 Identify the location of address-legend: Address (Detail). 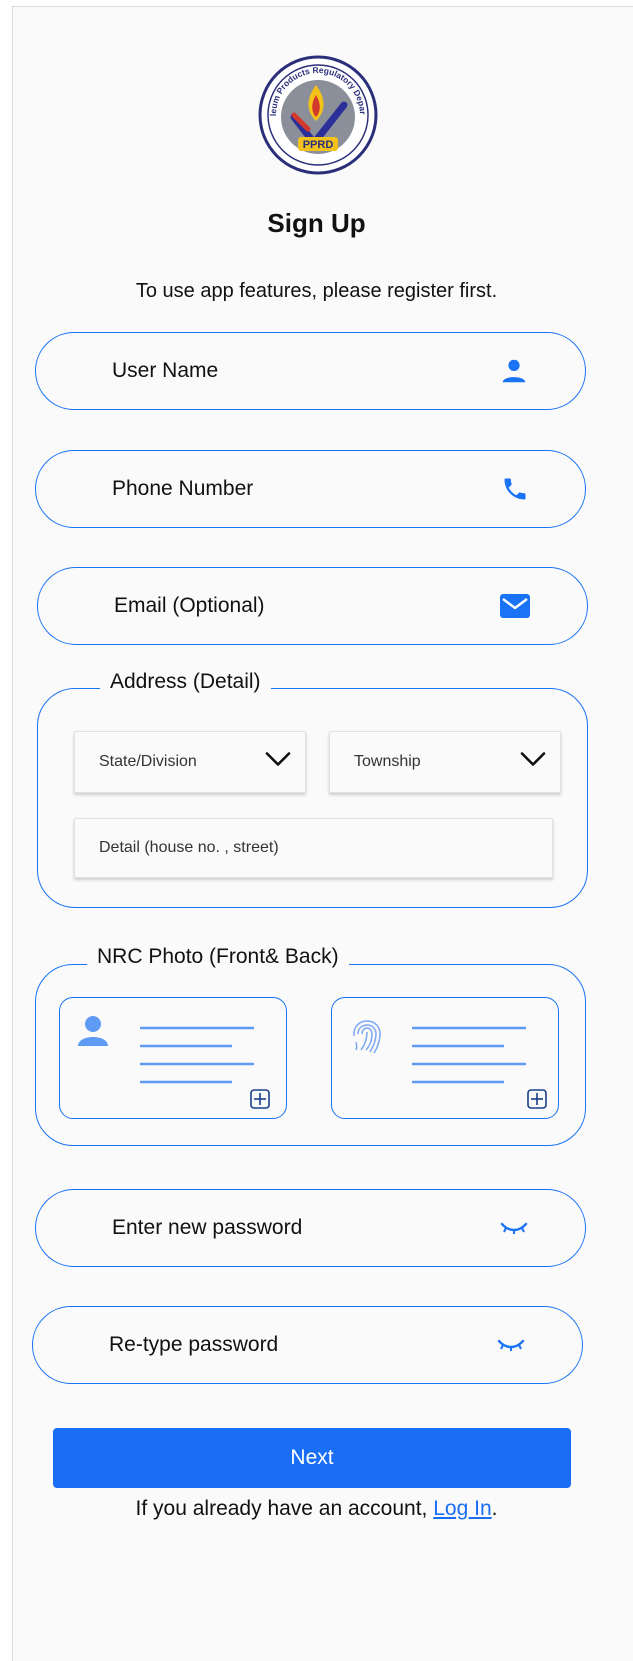
(185, 682).